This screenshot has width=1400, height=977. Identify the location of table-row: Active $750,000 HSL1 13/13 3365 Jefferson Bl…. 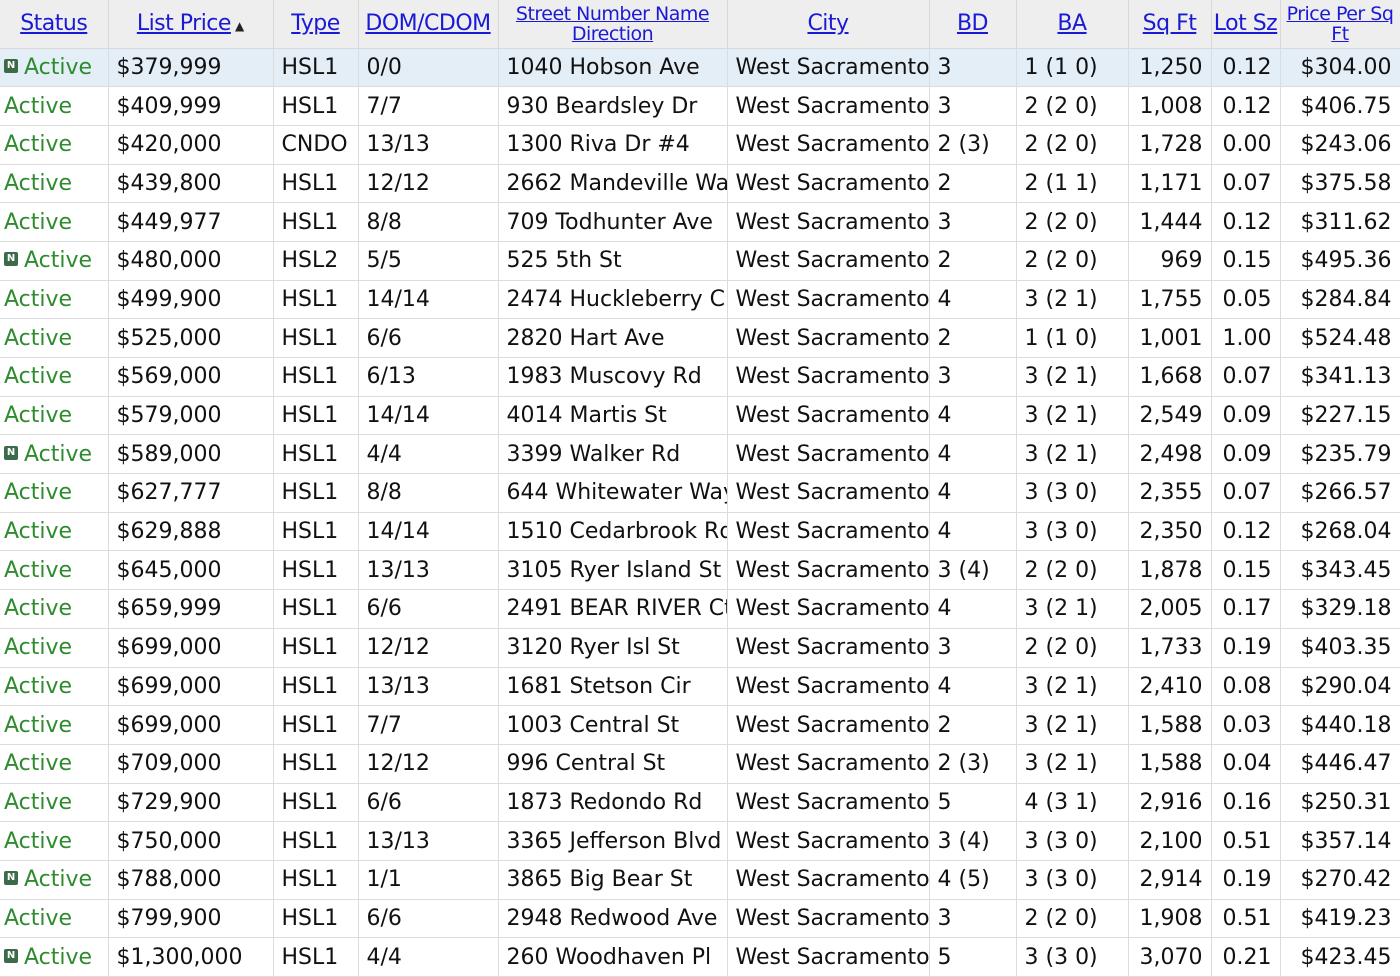
(700, 841).